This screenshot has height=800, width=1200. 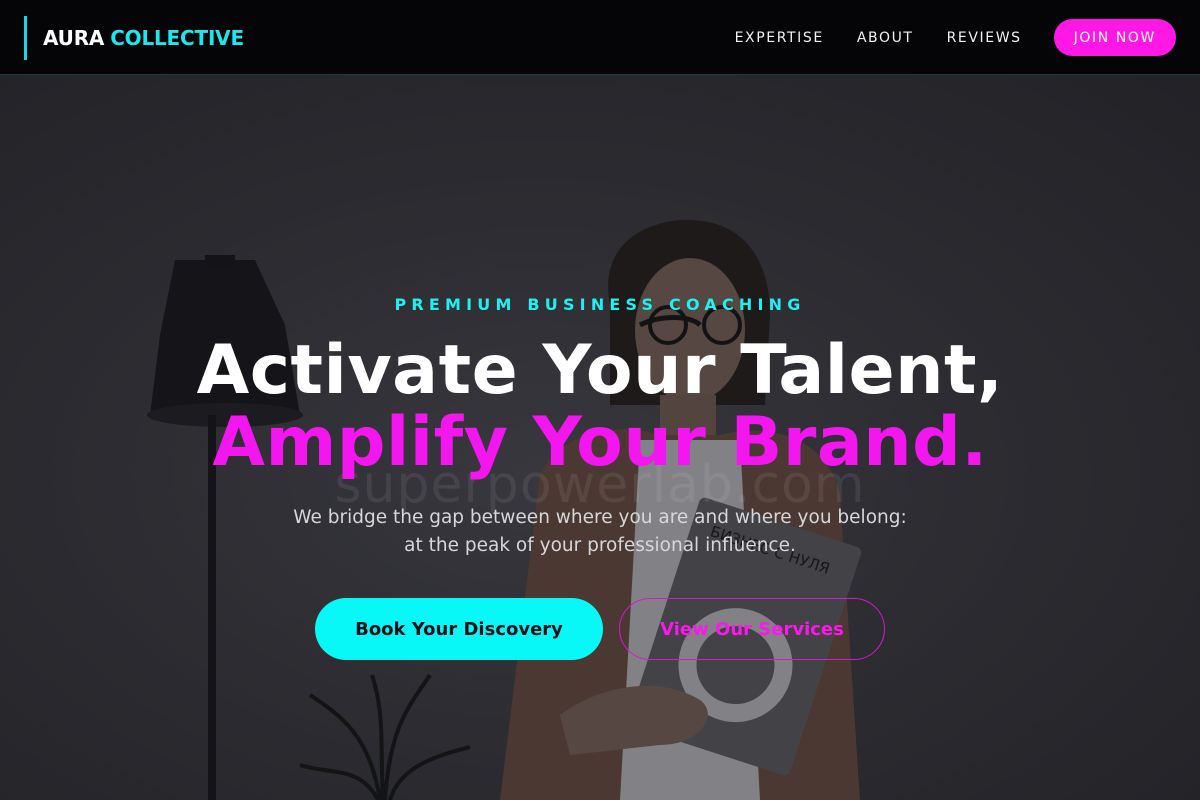 What do you see at coordinates (600, 442) in the screenshot?
I see `hero-headline-line2: Amplify Your Brand.` at bounding box center [600, 442].